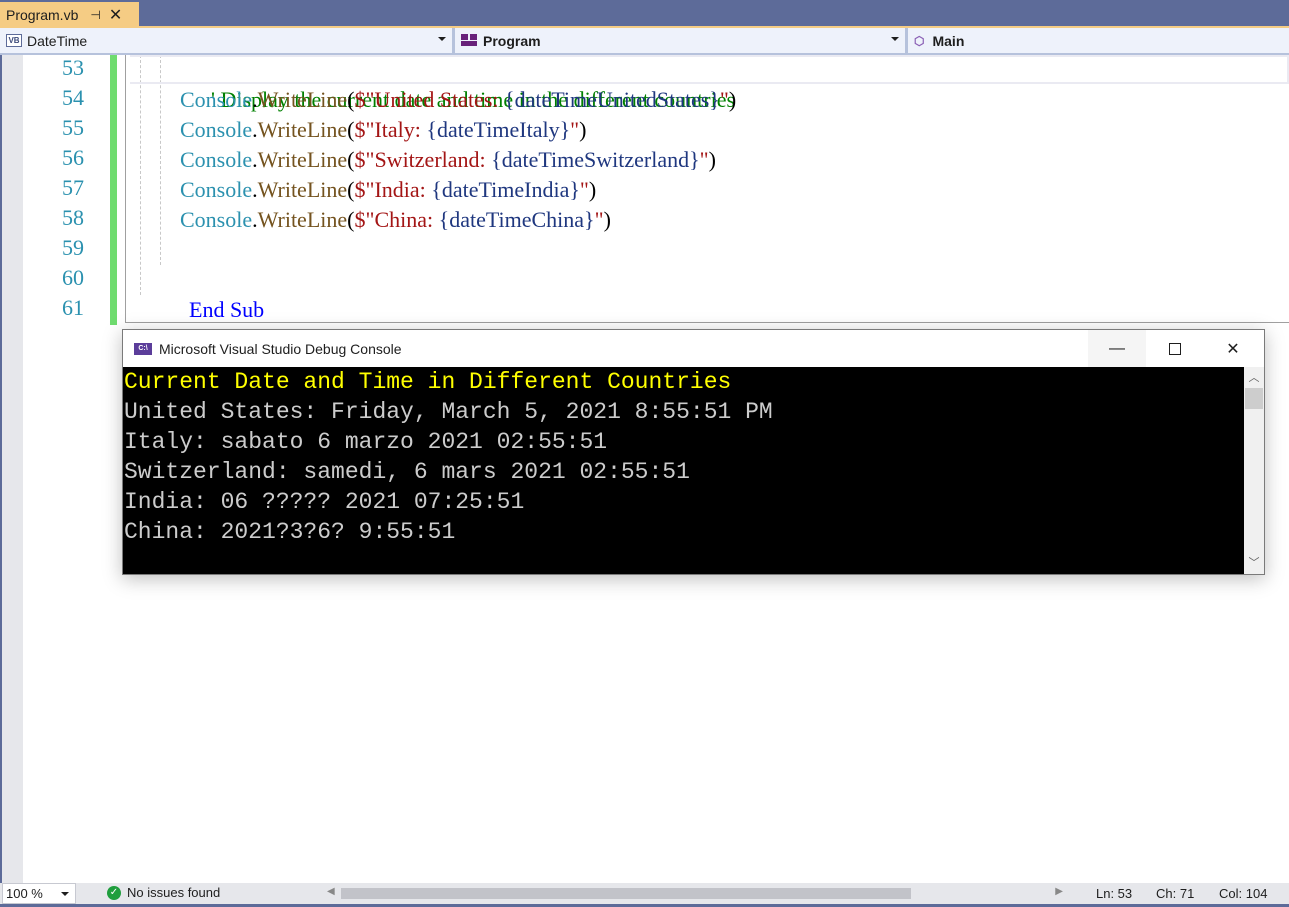 This screenshot has height=907, width=1289. What do you see at coordinates (73, 157) in the screenshot?
I see `line-number: 56` at bounding box center [73, 157].